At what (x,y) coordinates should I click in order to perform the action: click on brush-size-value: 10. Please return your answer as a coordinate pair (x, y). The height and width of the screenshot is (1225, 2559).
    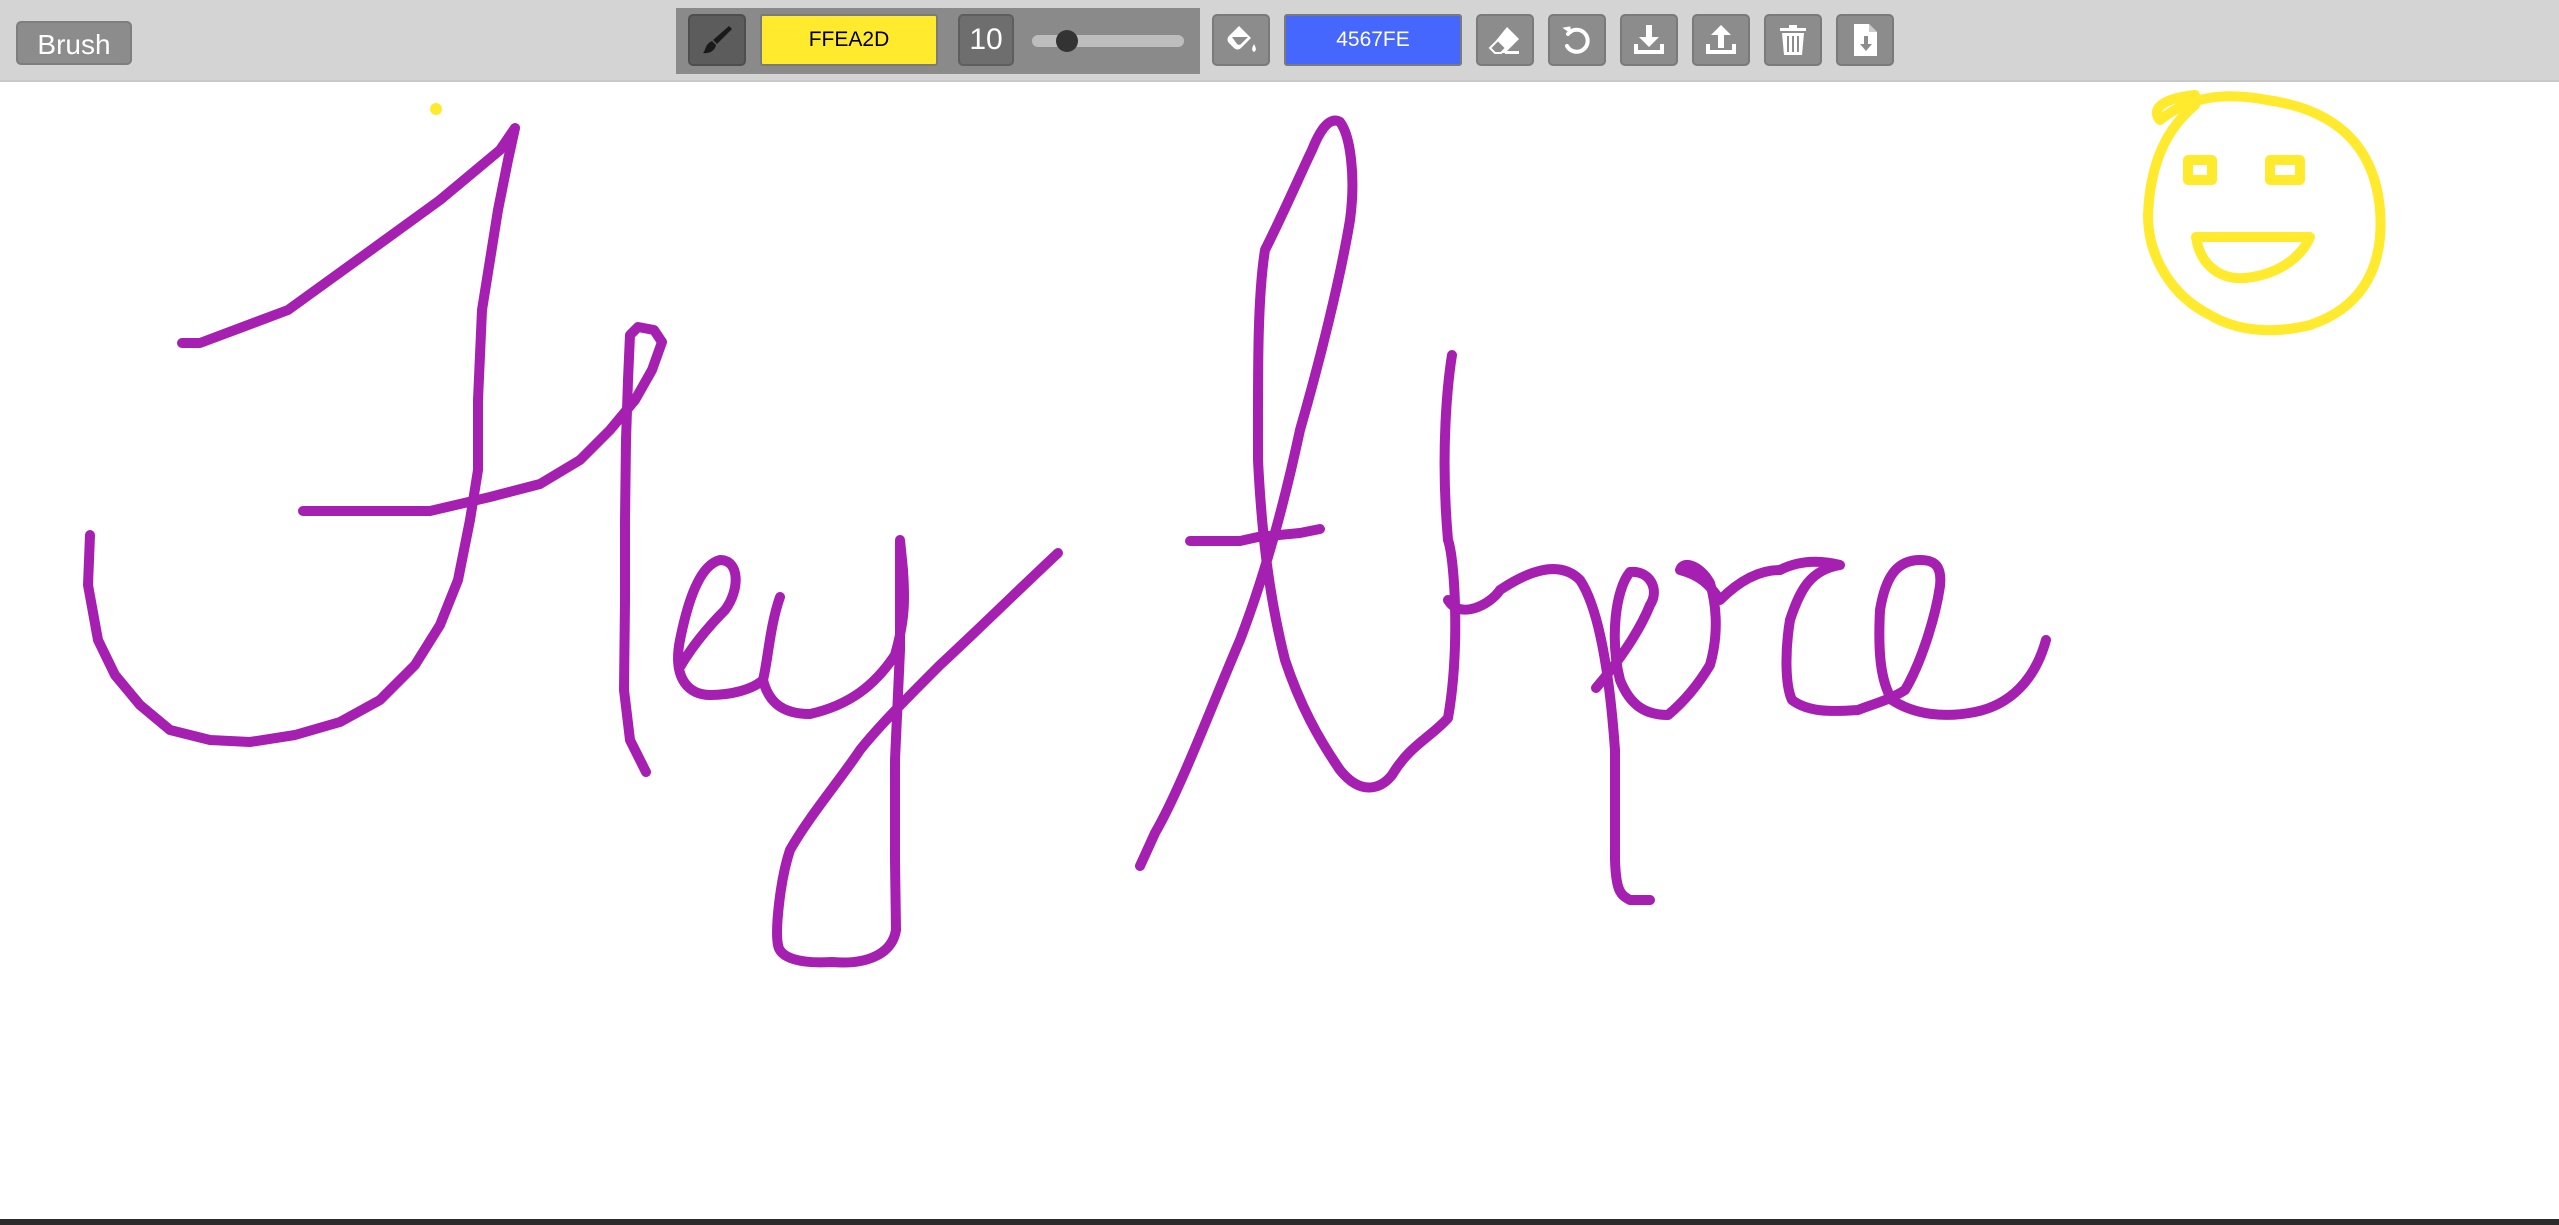
    Looking at the image, I should click on (986, 40).